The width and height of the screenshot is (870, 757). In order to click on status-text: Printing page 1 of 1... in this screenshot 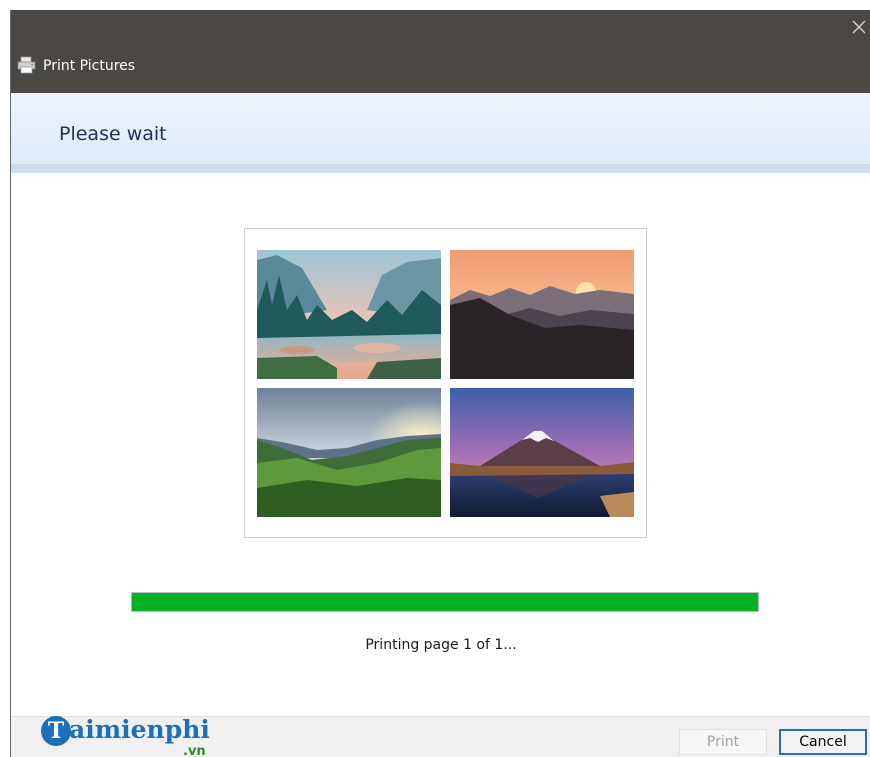, I will do `click(441, 645)`.